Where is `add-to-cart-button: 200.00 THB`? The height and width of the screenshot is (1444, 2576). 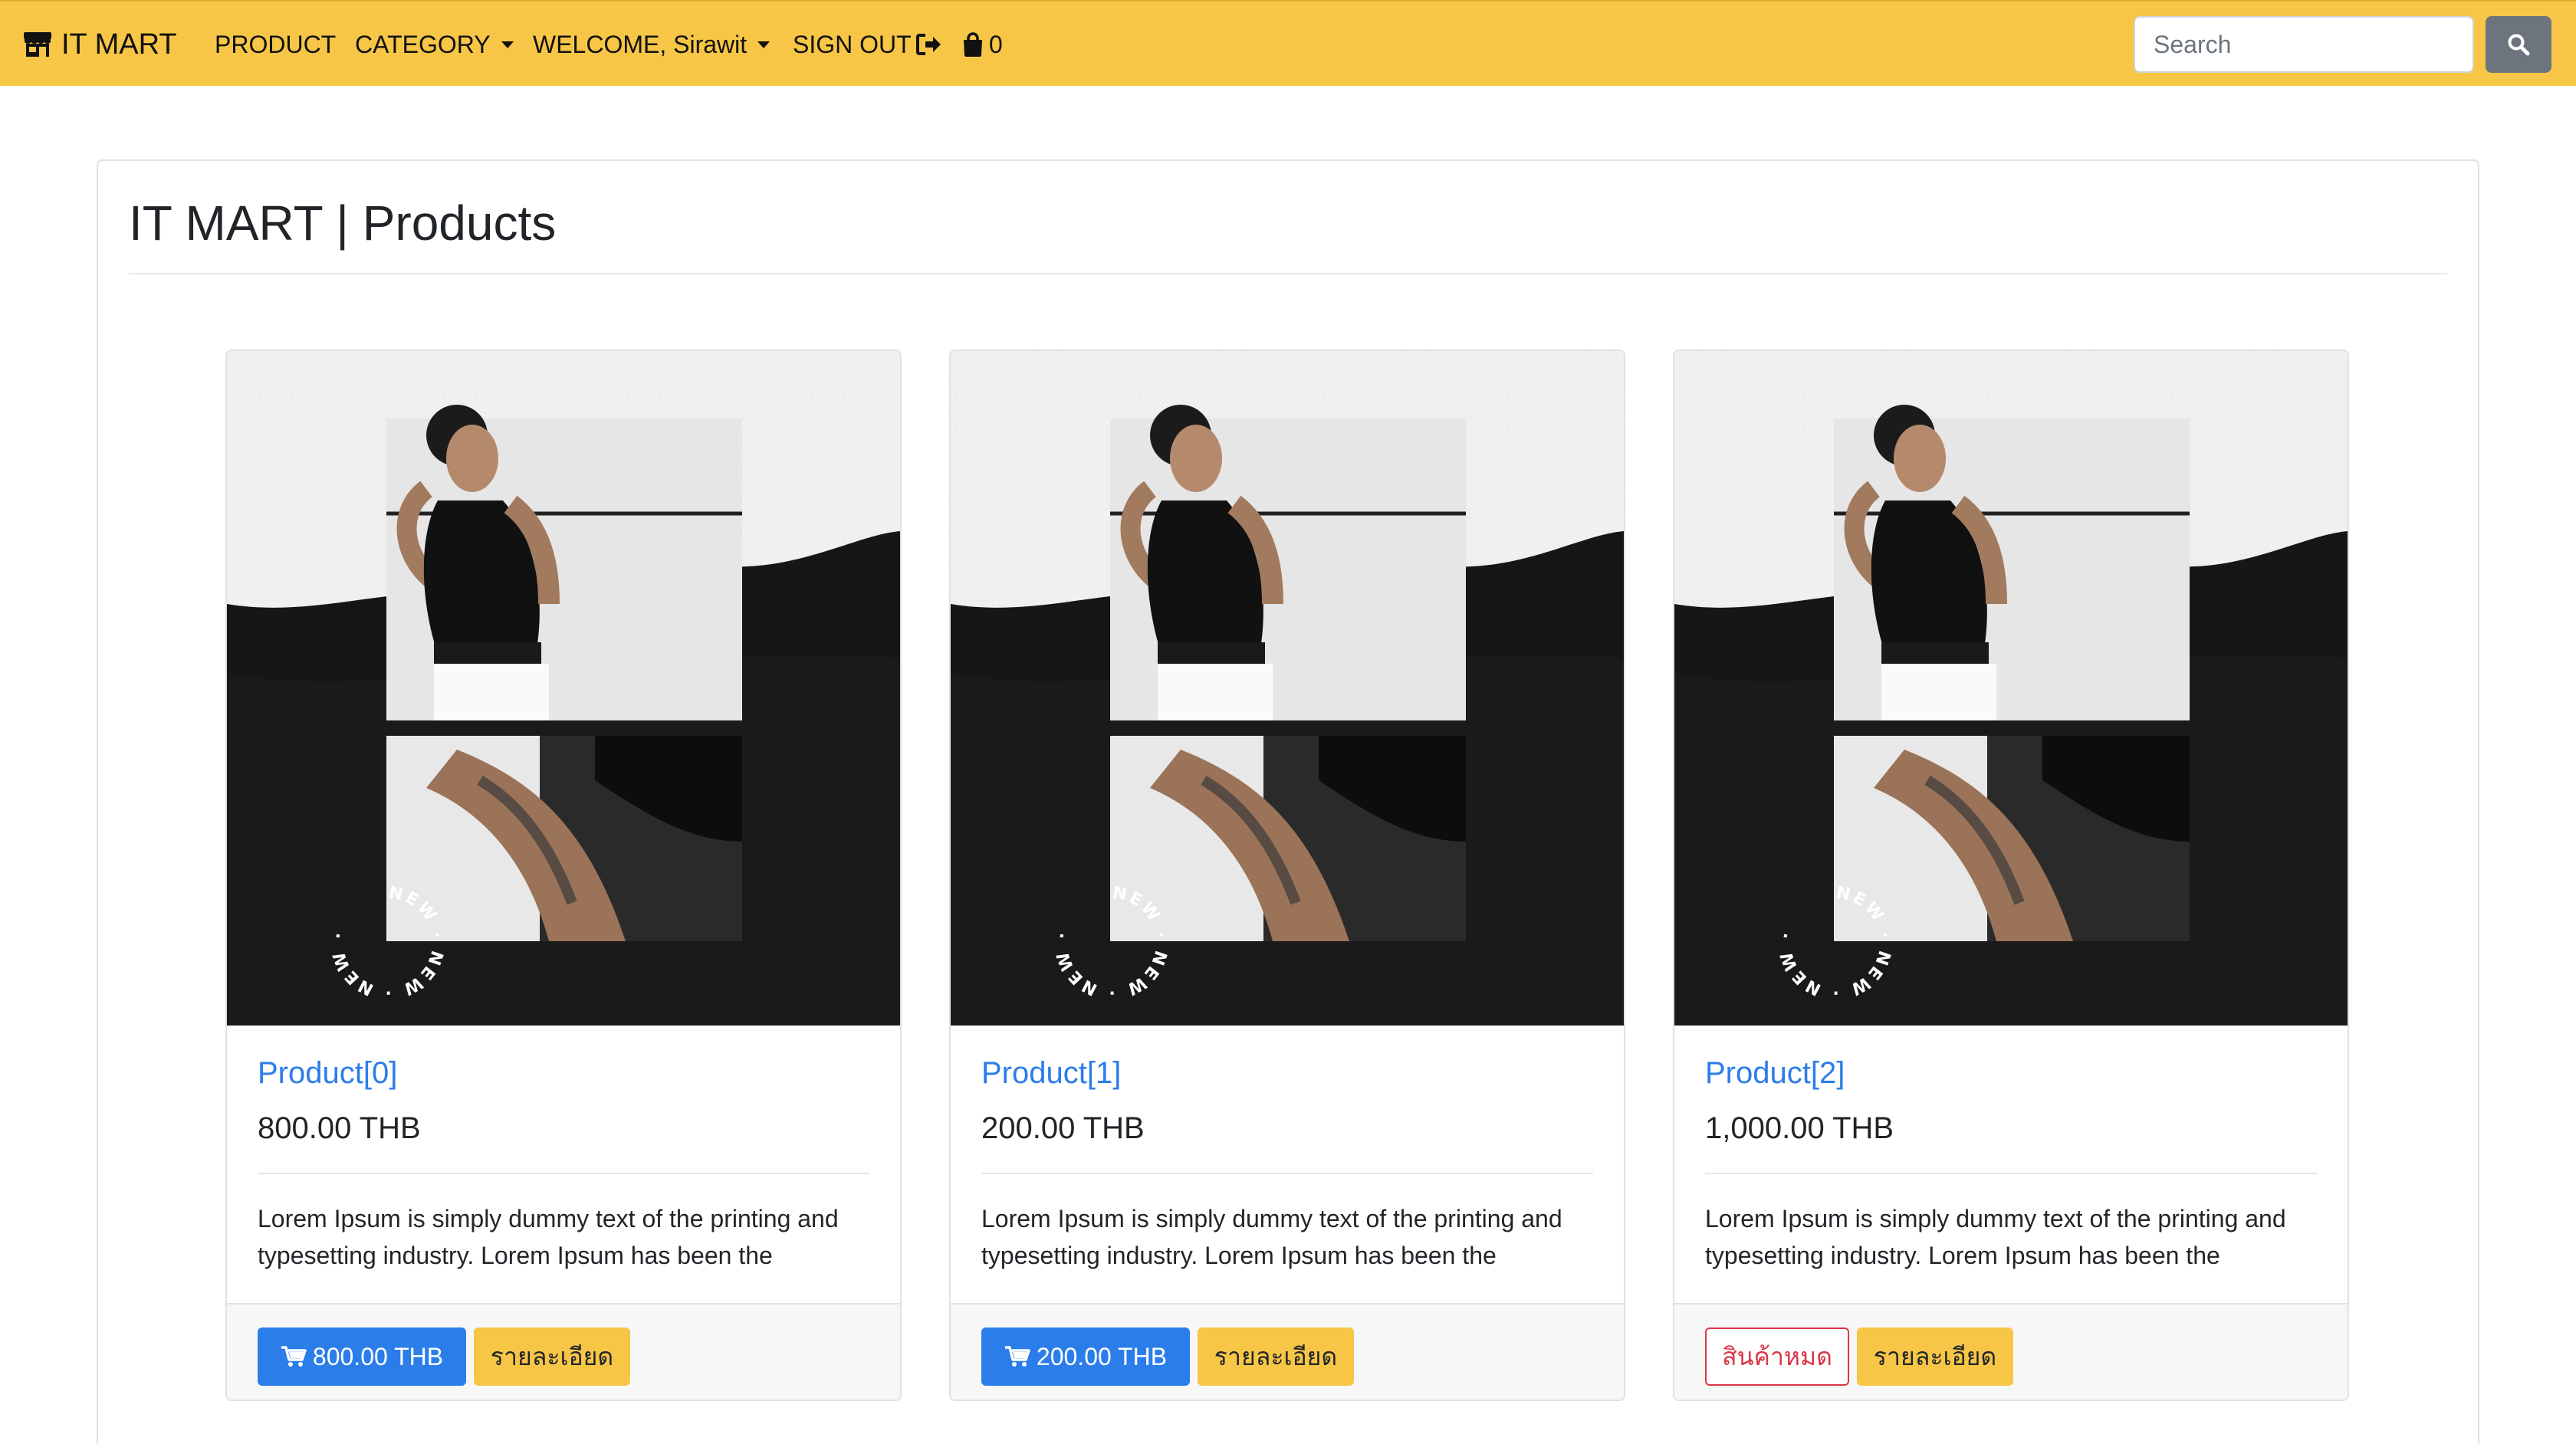 add-to-cart-button: 200.00 THB is located at coordinates (1085, 1356).